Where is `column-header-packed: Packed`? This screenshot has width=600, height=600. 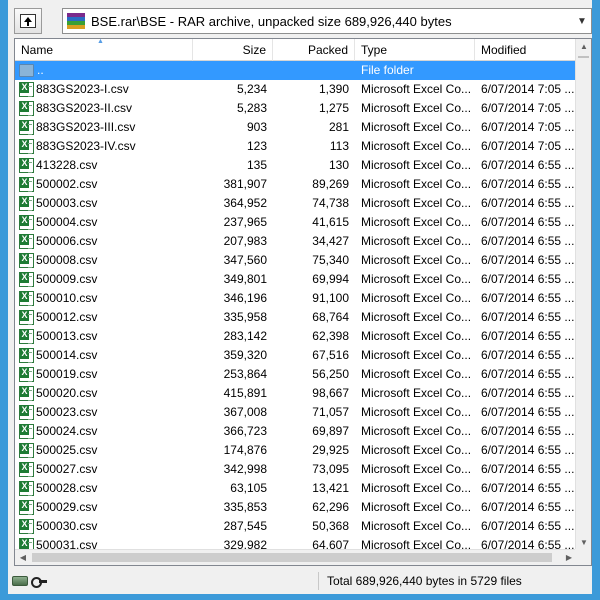
column-header-packed: Packed is located at coordinates (314, 50).